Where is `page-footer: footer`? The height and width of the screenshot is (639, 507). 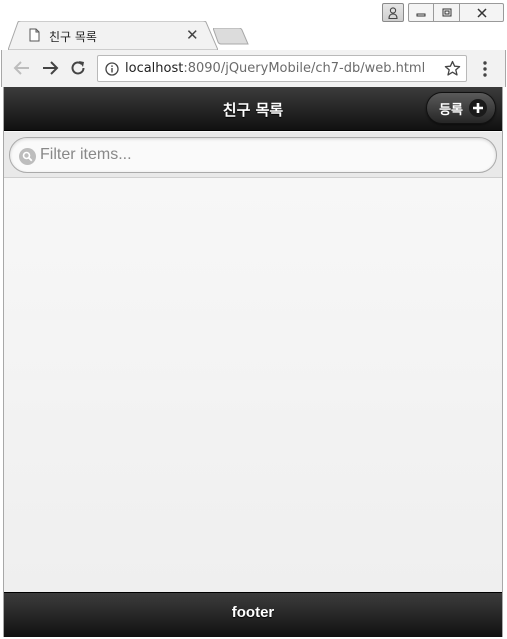 page-footer: footer is located at coordinates (253, 614).